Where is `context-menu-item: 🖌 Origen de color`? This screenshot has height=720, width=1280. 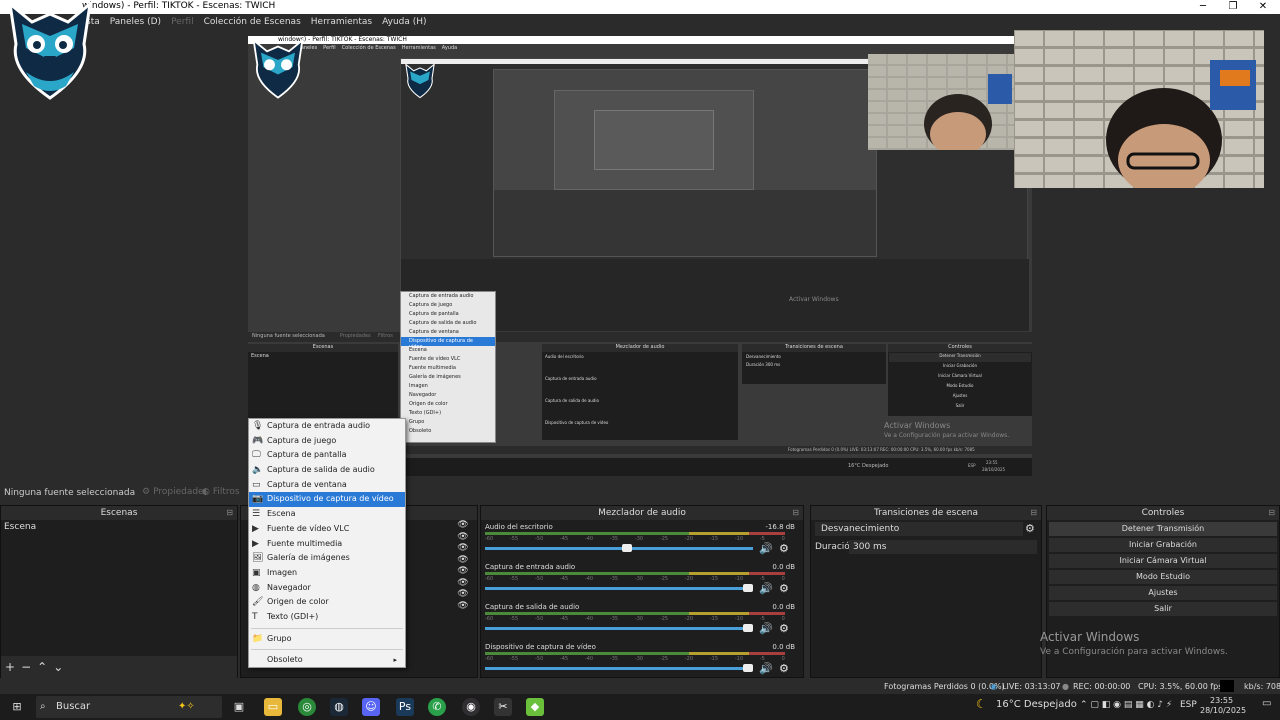
context-menu-item: 🖌 Origen de color is located at coordinates (327, 602).